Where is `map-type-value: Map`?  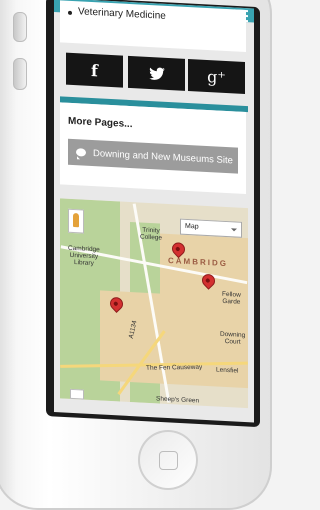
map-type-value: Map is located at coordinates (192, 226).